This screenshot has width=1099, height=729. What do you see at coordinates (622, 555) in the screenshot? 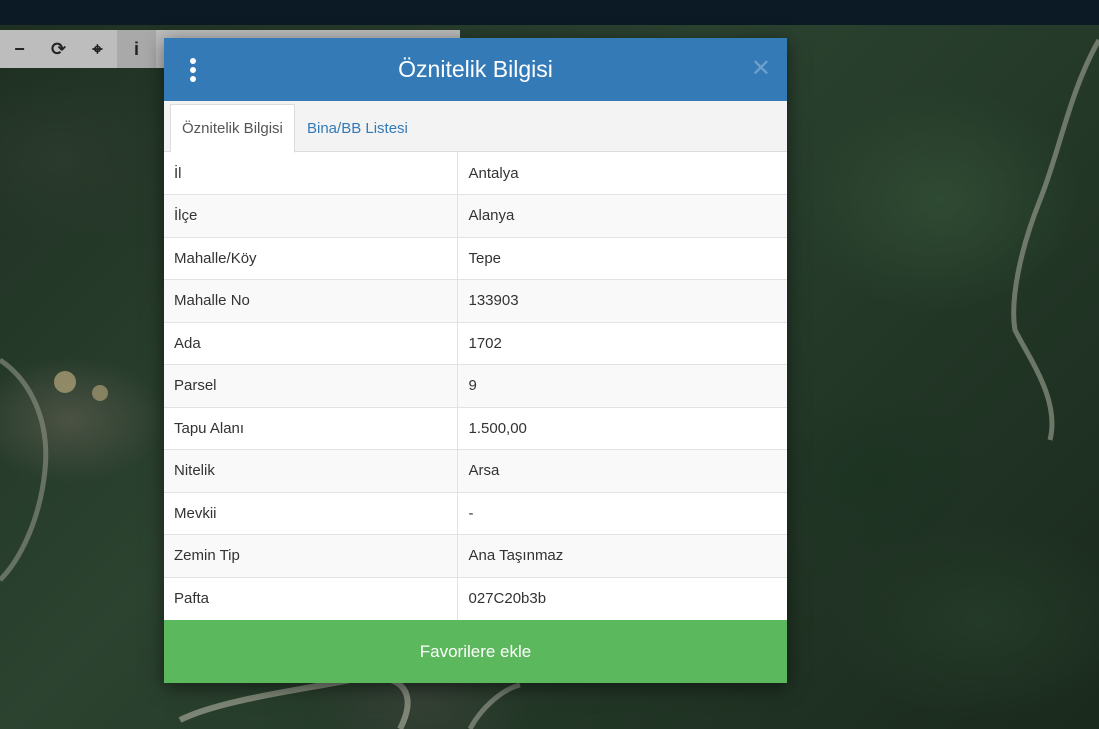
I see `attribute-value: Ana Taşınmaz` at bounding box center [622, 555].